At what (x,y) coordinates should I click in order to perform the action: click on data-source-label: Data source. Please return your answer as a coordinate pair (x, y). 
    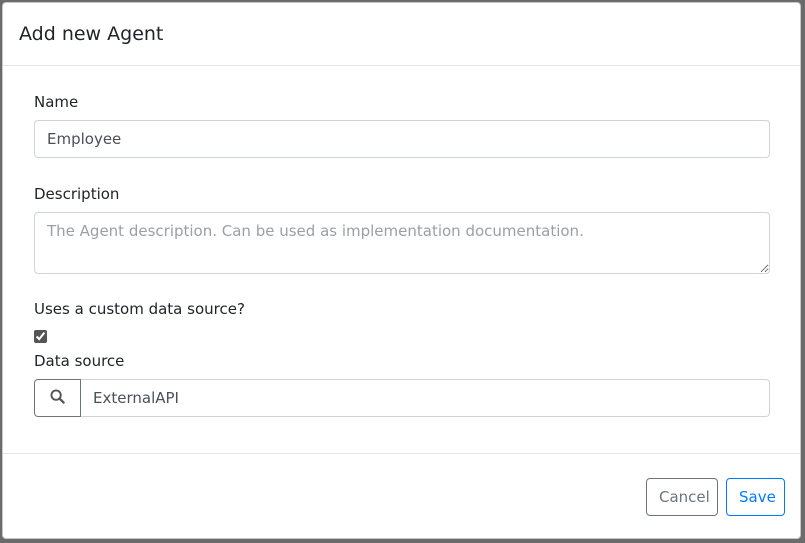
    Looking at the image, I should click on (79, 361).